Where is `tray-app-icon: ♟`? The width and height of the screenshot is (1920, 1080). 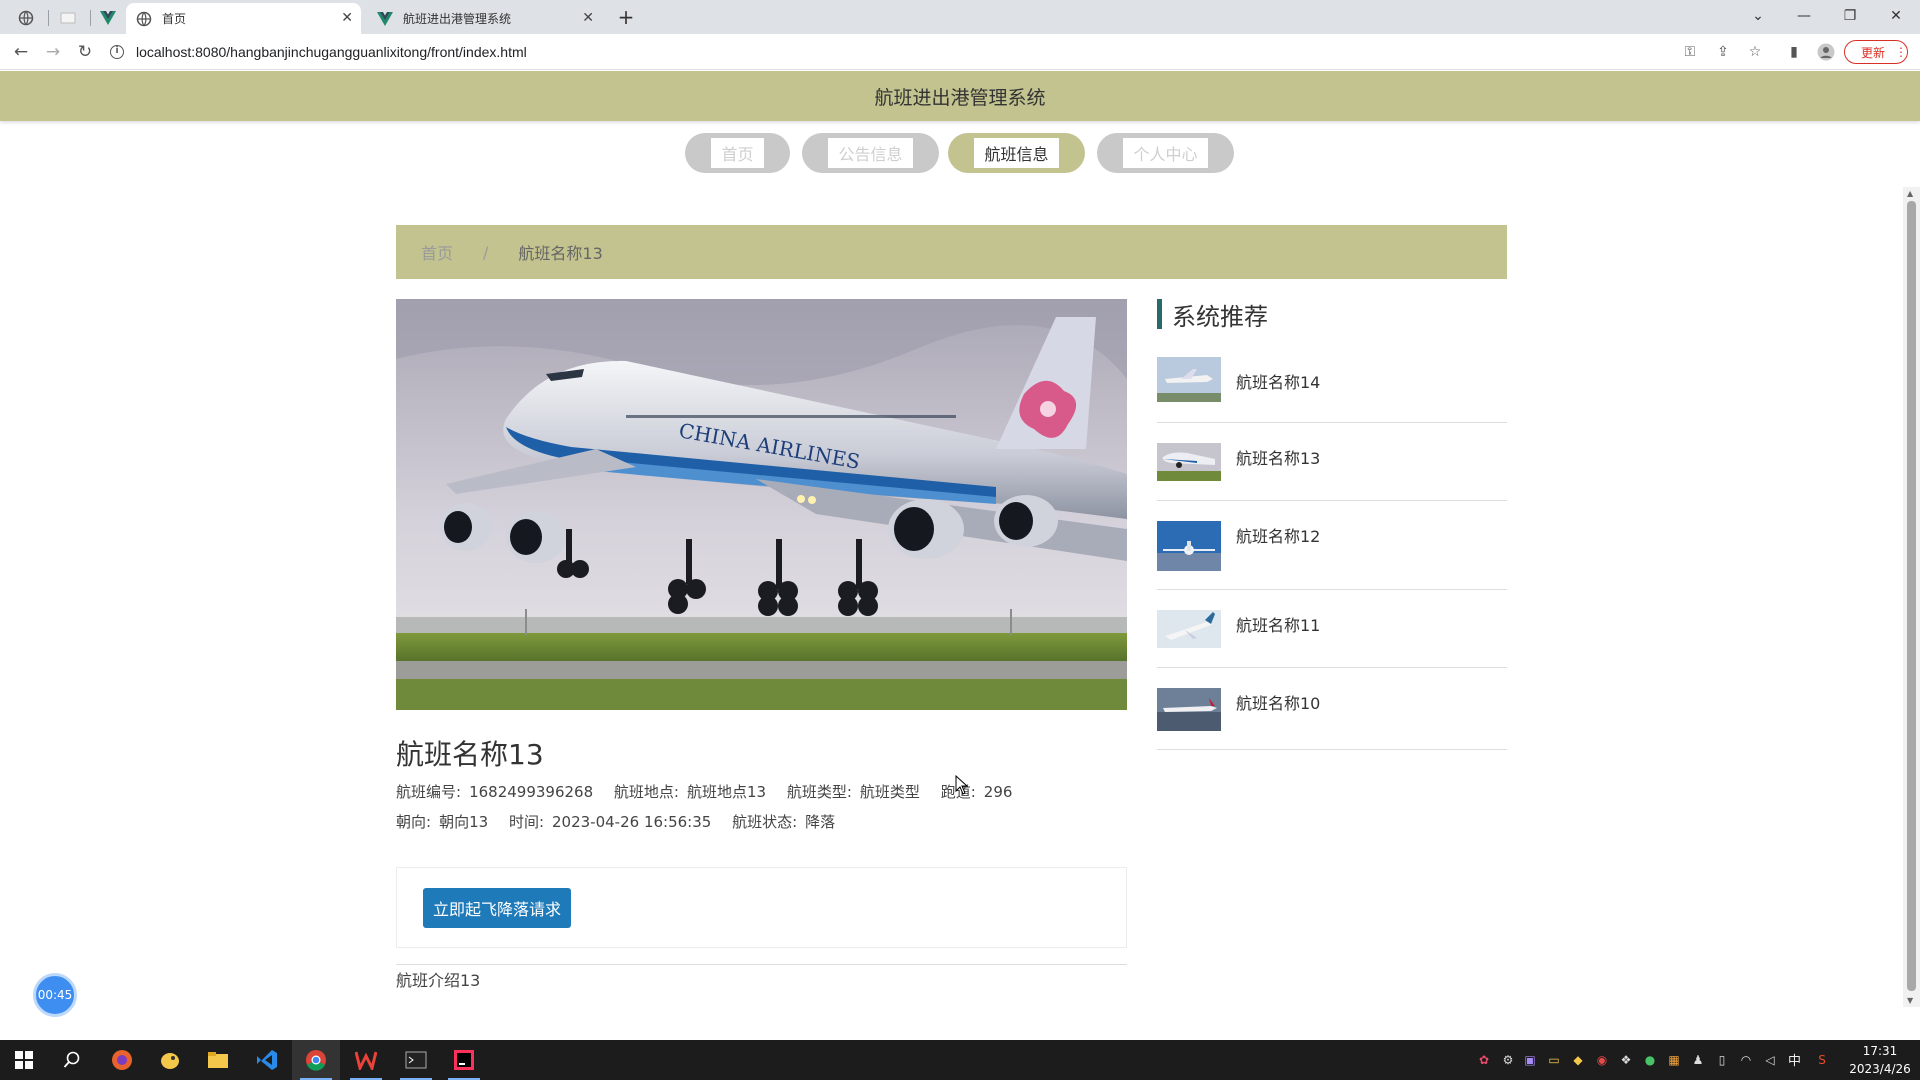 tray-app-icon: ♟ is located at coordinates (1698, 1060).